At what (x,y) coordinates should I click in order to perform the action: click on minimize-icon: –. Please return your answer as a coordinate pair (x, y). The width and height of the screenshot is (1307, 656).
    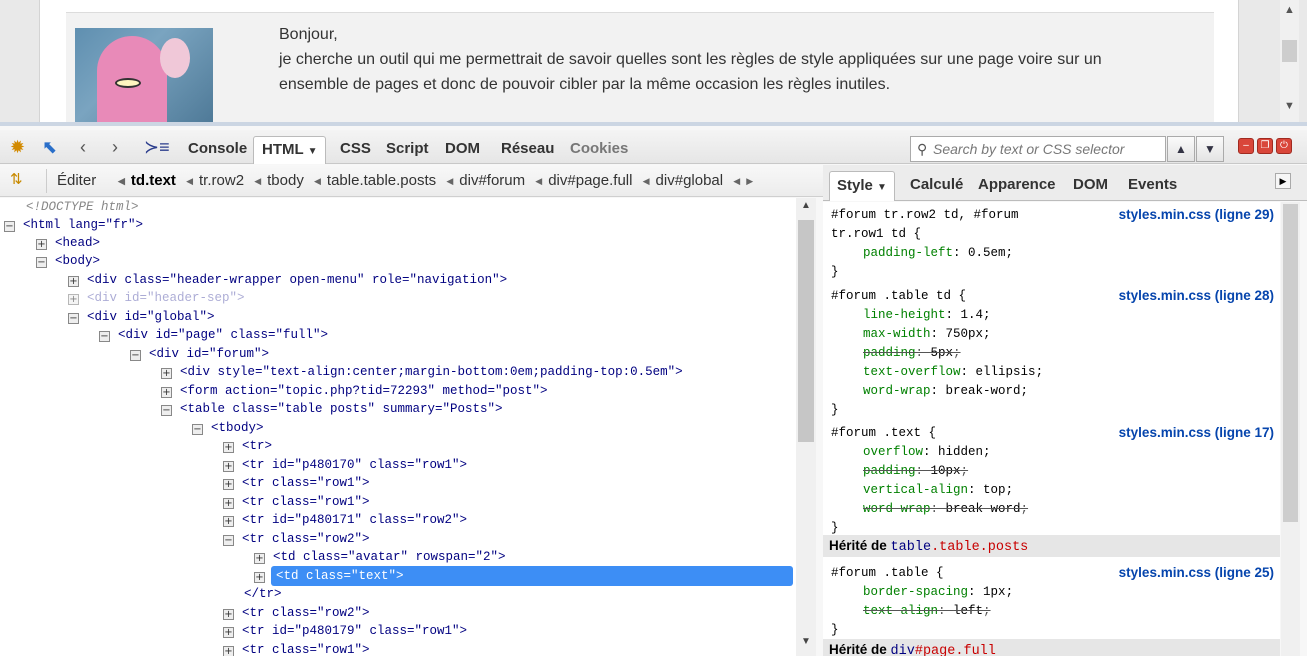
    Looking at the image, I should click on (1246, 146).